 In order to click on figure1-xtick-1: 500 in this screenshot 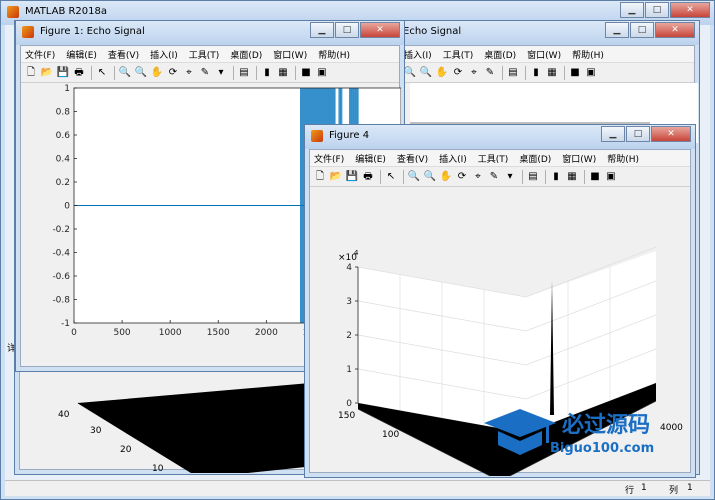, I will do `click(121, 333)`.